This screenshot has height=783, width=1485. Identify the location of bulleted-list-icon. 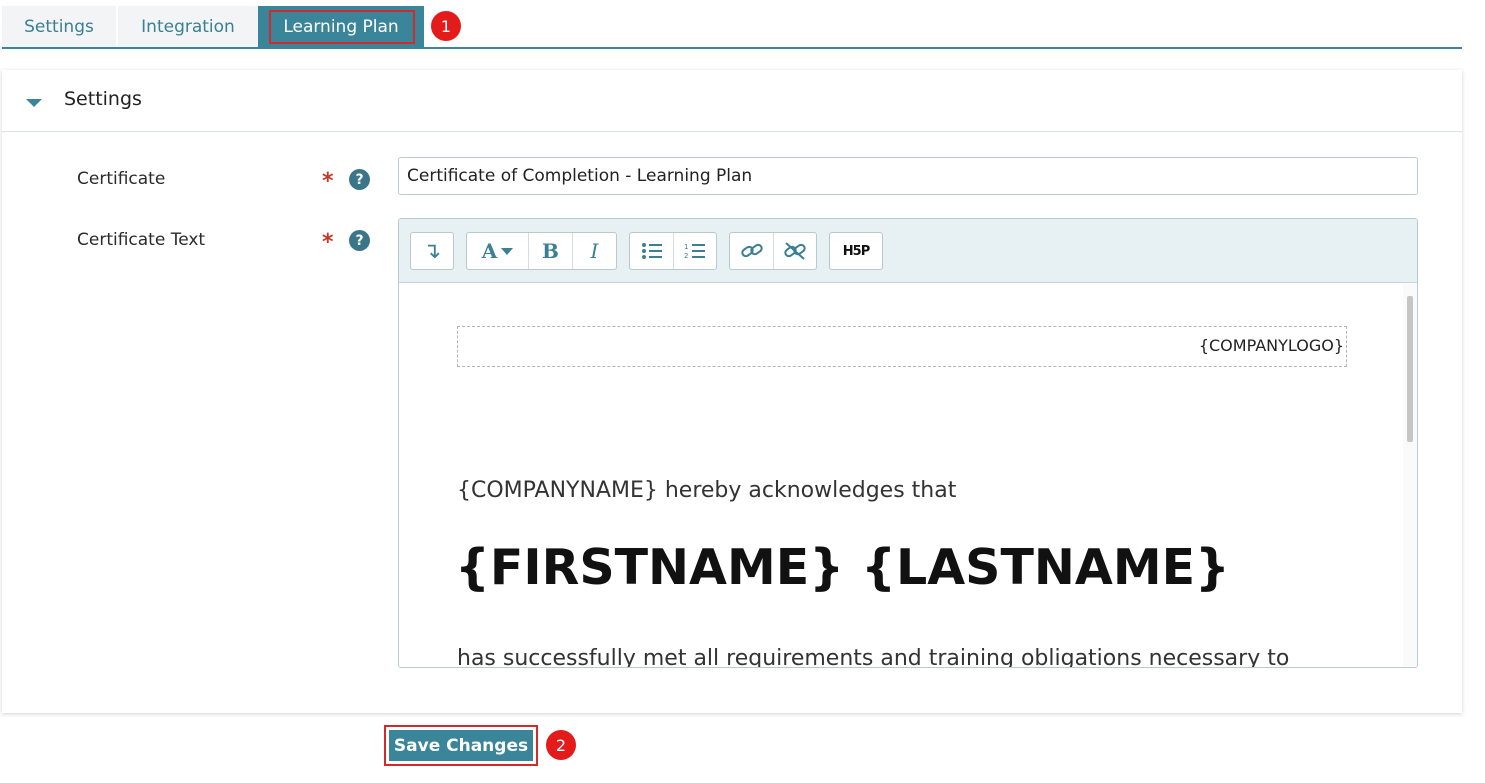
(652, 251).